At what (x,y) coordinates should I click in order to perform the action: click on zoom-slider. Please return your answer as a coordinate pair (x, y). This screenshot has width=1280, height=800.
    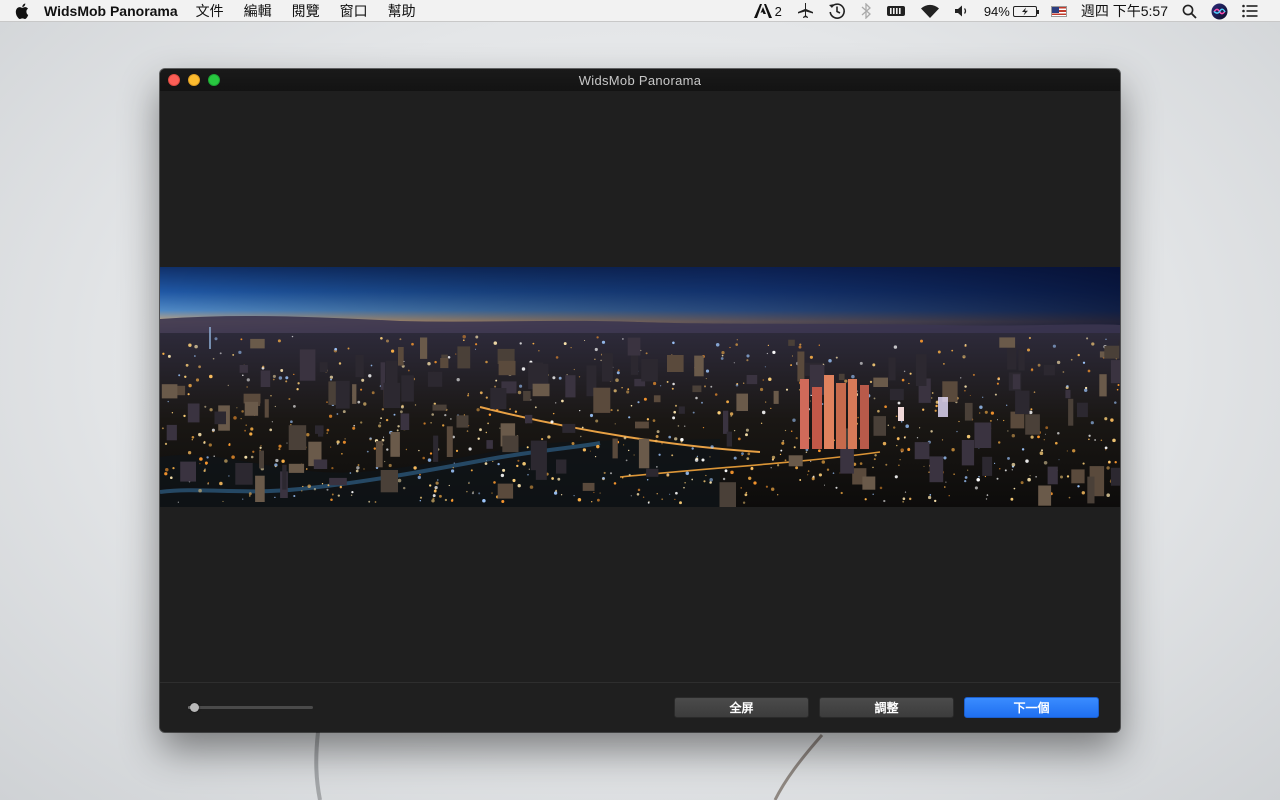
    Looking at the image, I should click on (250, 707).